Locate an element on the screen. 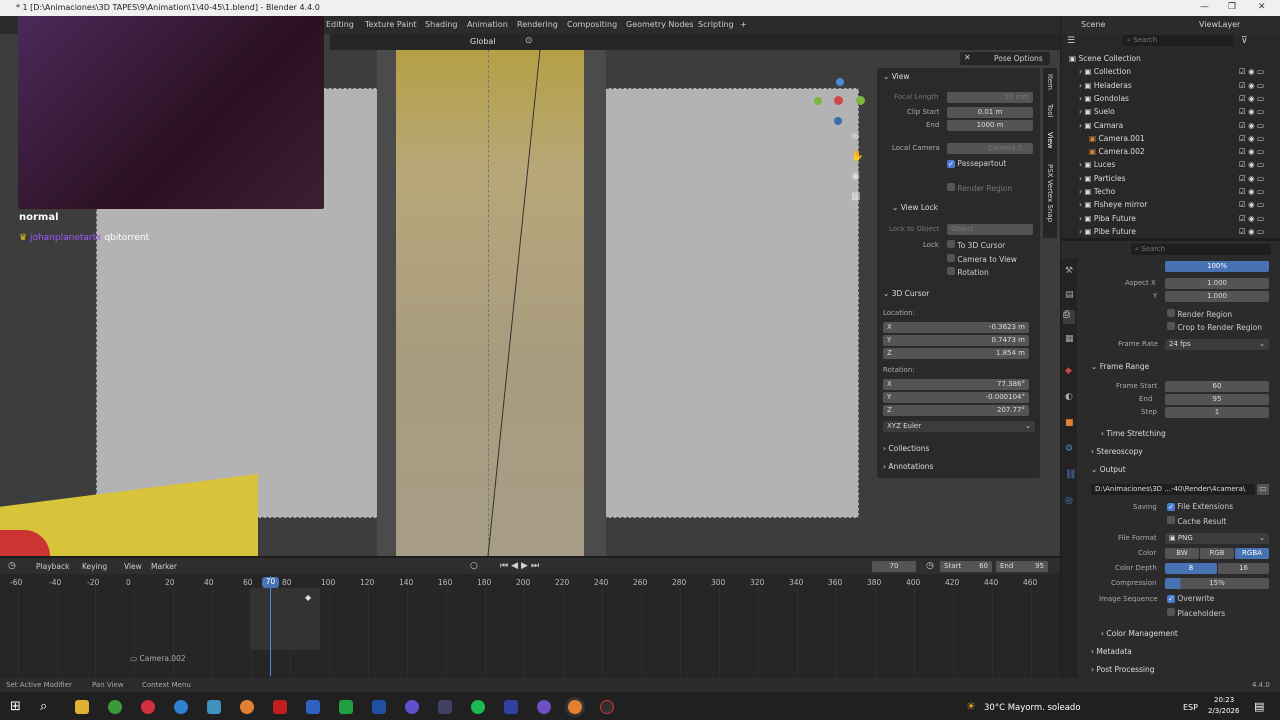 The width and height of the screenshot is (1280, 720). 3d-cursor-header: ⌄ 3D Cursor is located at coordinates (906, 293).